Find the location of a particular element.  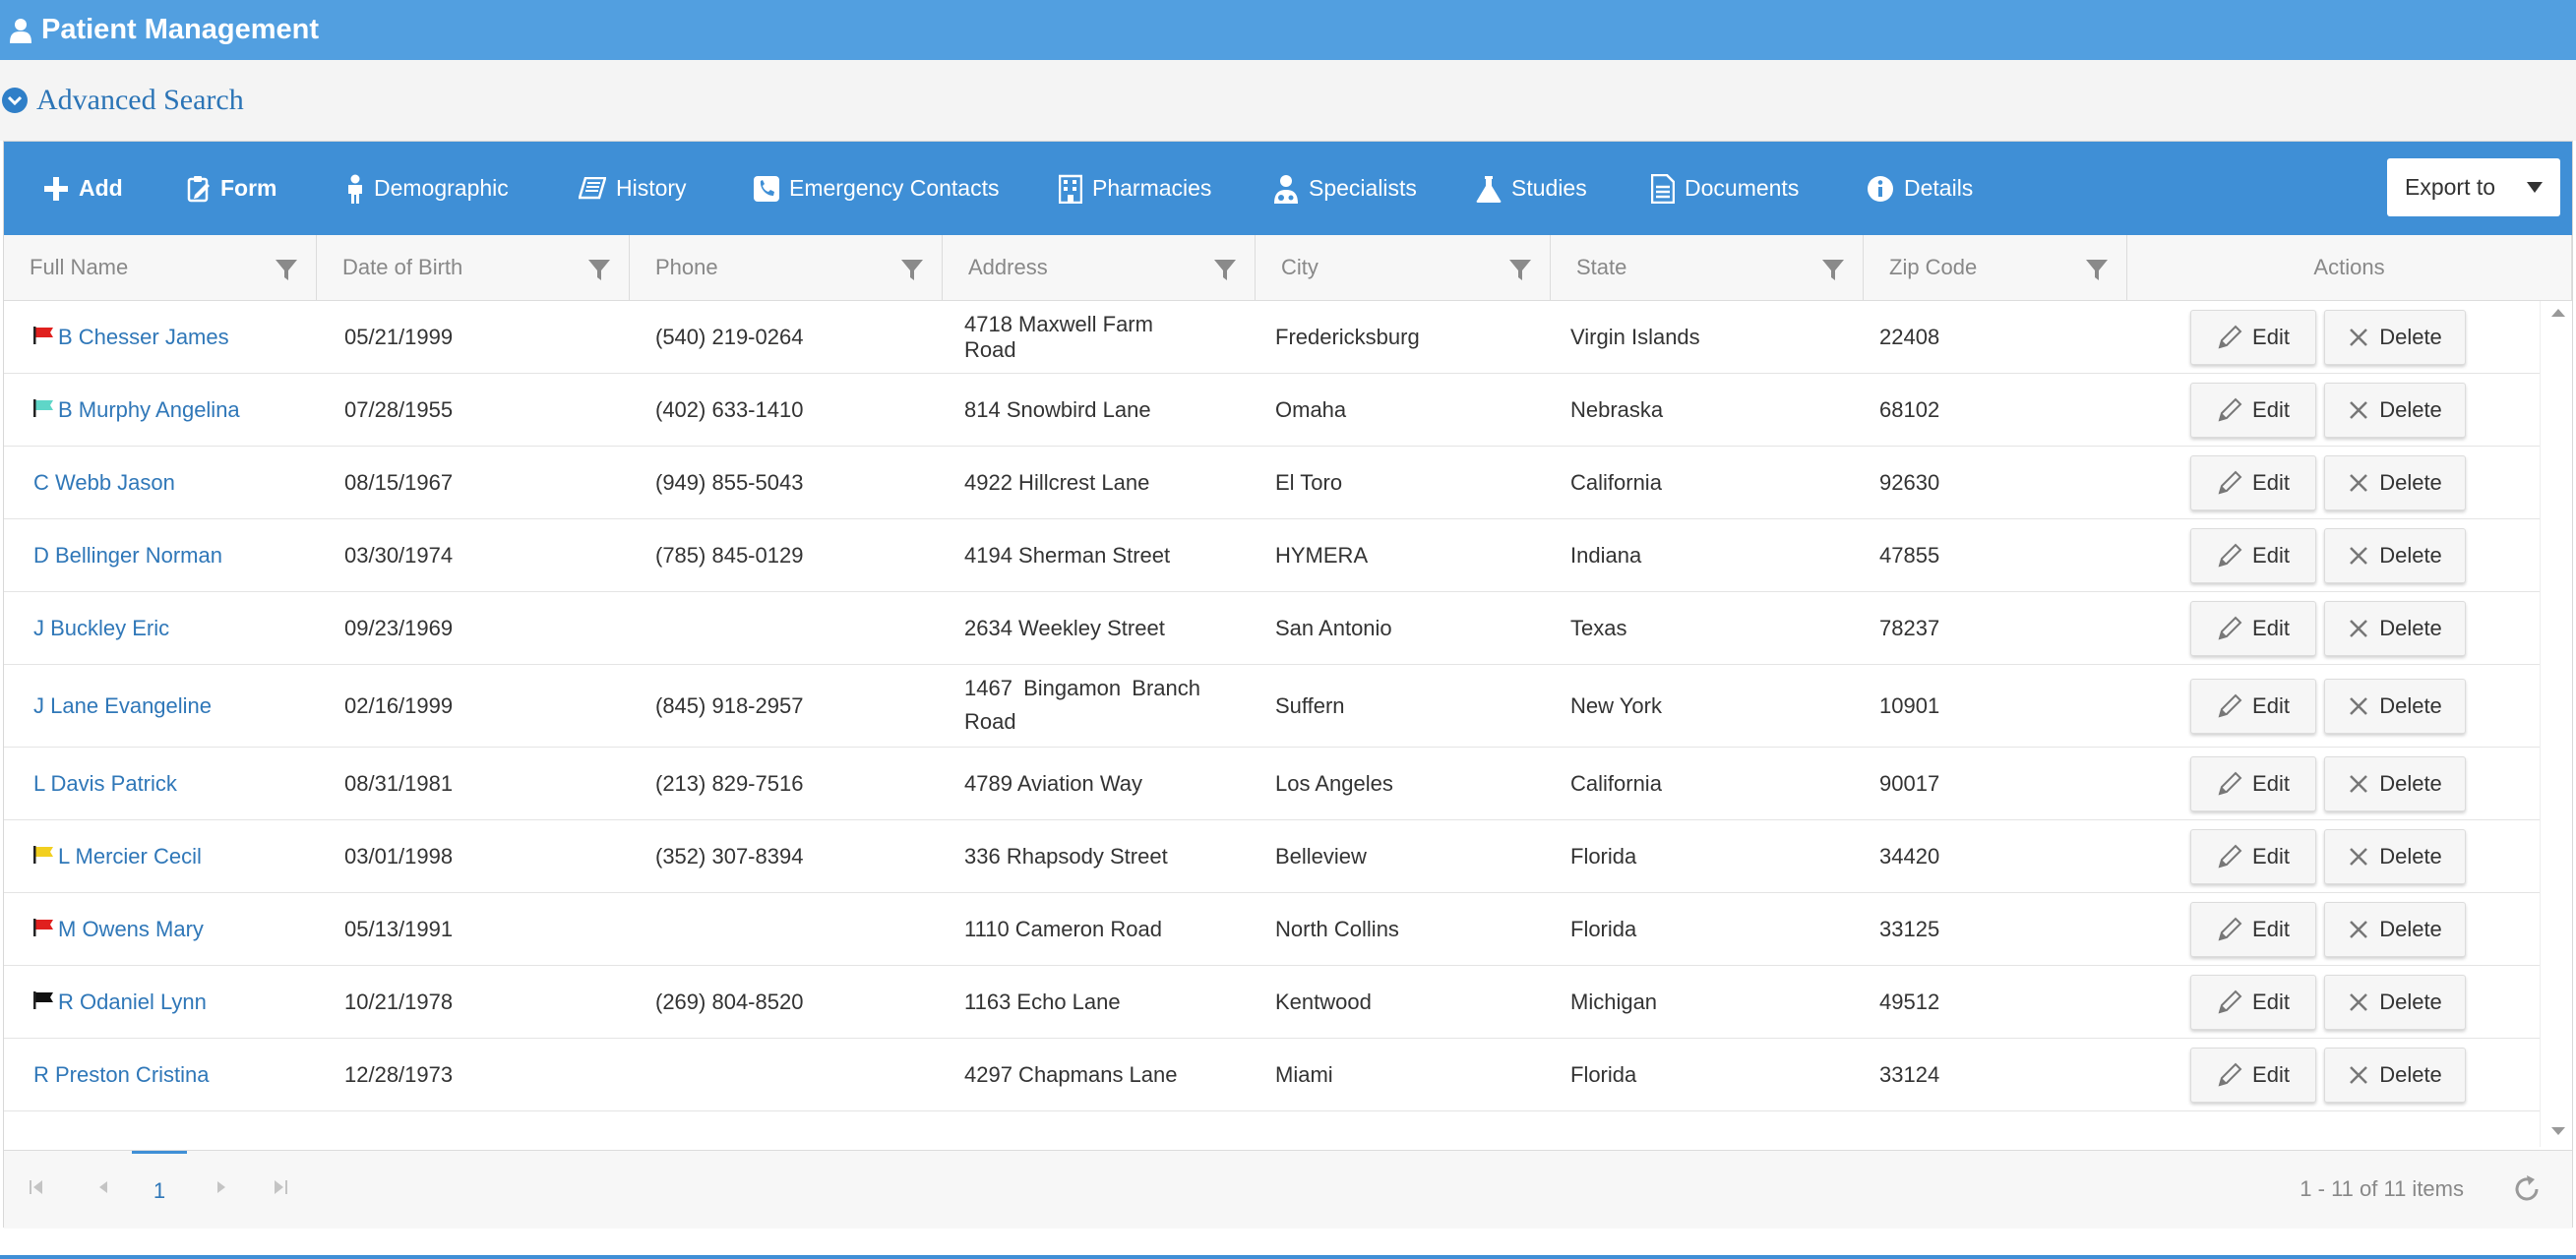

column-header-phone: Phone is located at coordinates (786, 267).